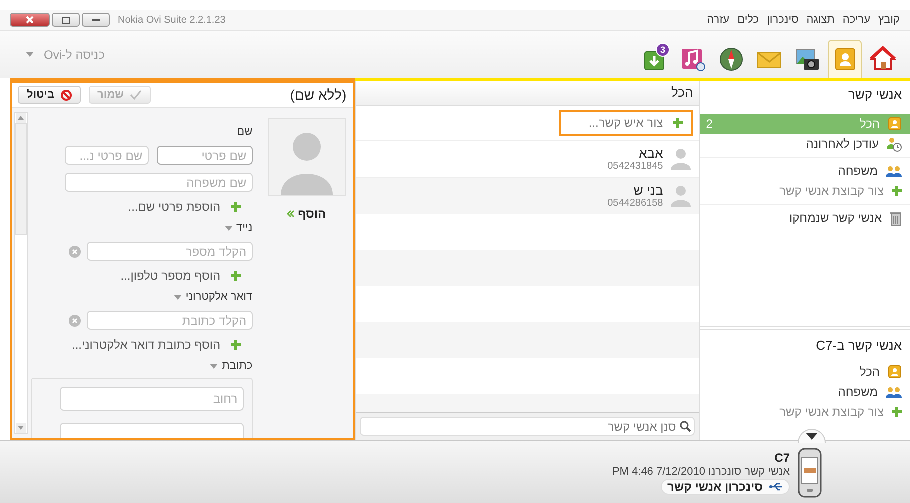 The image size is (910, 503). What do you see at coordinates (245, 132) in the screenshot?
I see `section-label: שם` at bounding box center [245, 132].